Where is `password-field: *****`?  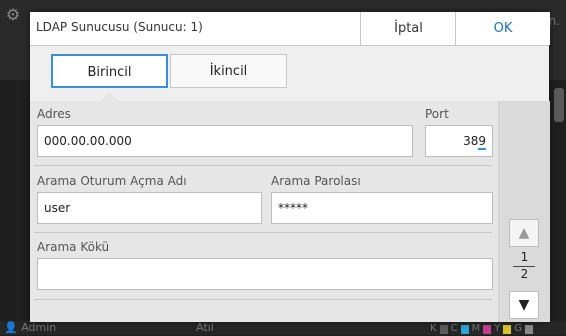
password-field: ***** is located at coordinates (382, 208).